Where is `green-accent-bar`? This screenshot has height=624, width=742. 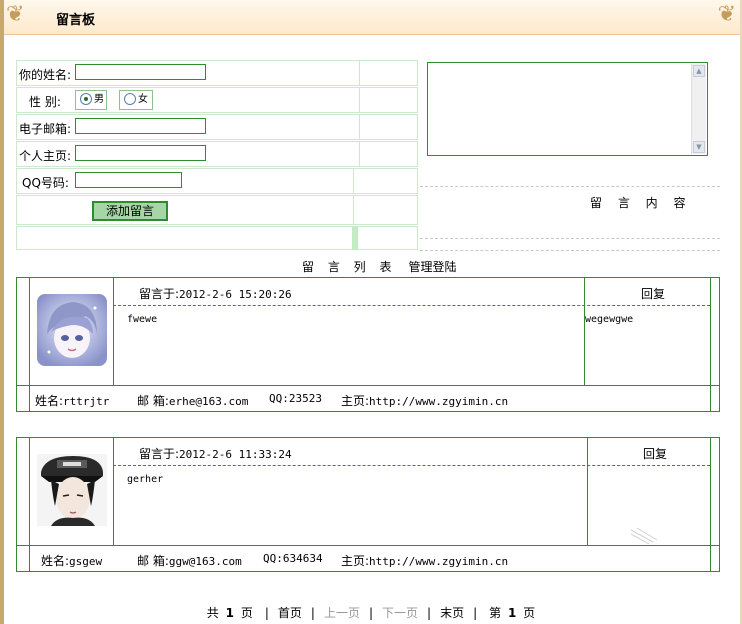
green-accent-bar is located at coordinates (355, 238).